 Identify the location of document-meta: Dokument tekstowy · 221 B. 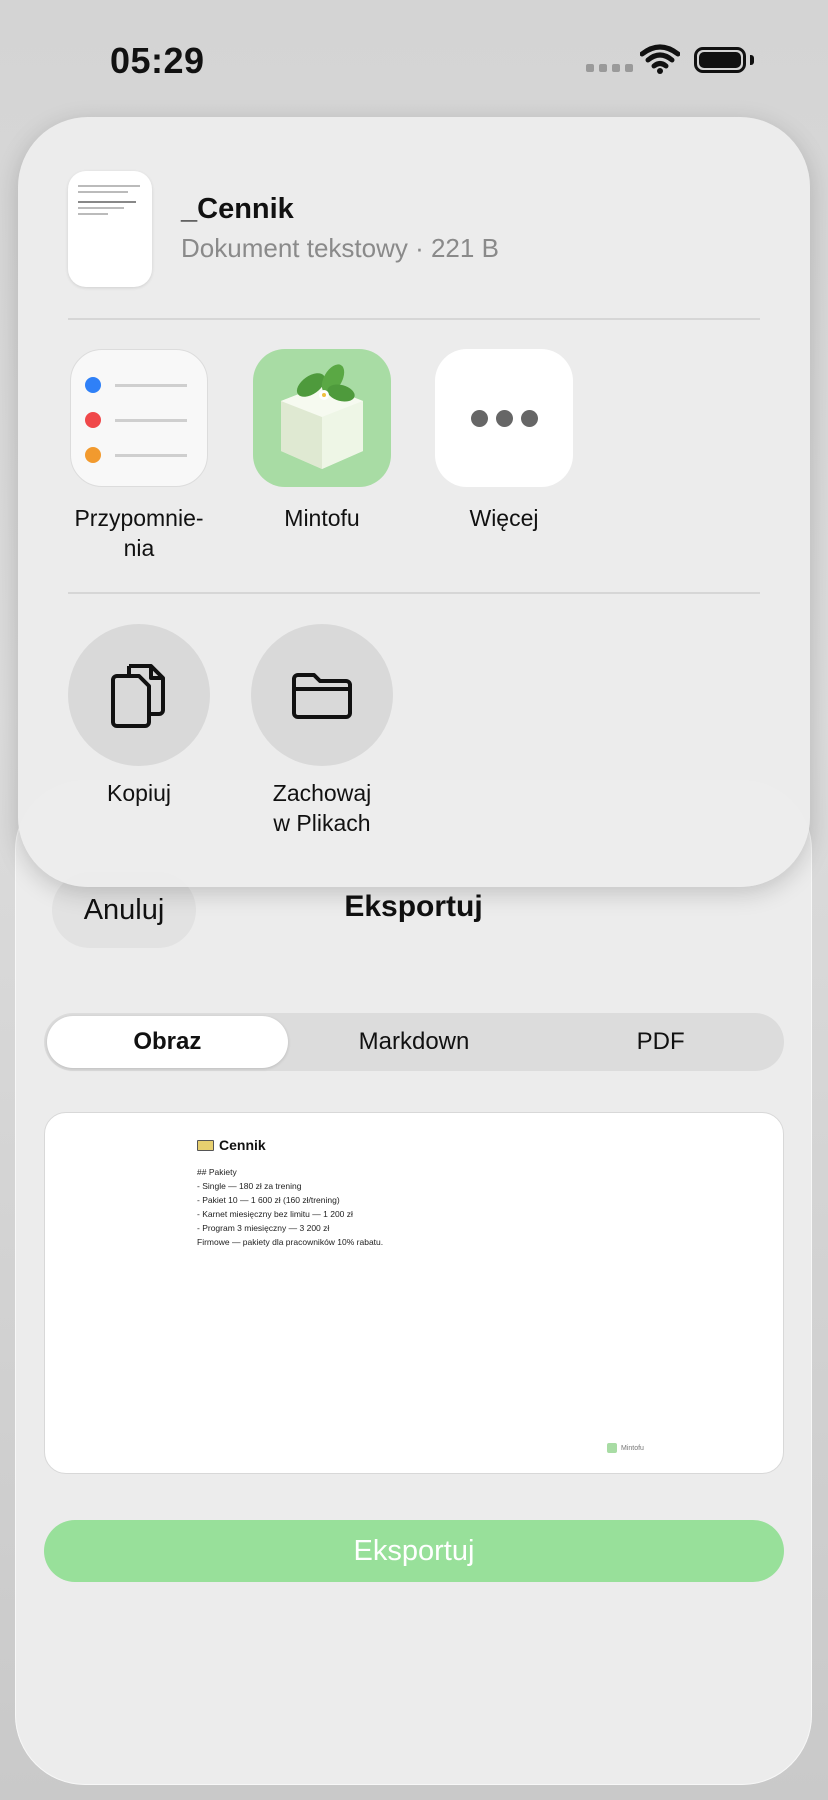
(340, 248).